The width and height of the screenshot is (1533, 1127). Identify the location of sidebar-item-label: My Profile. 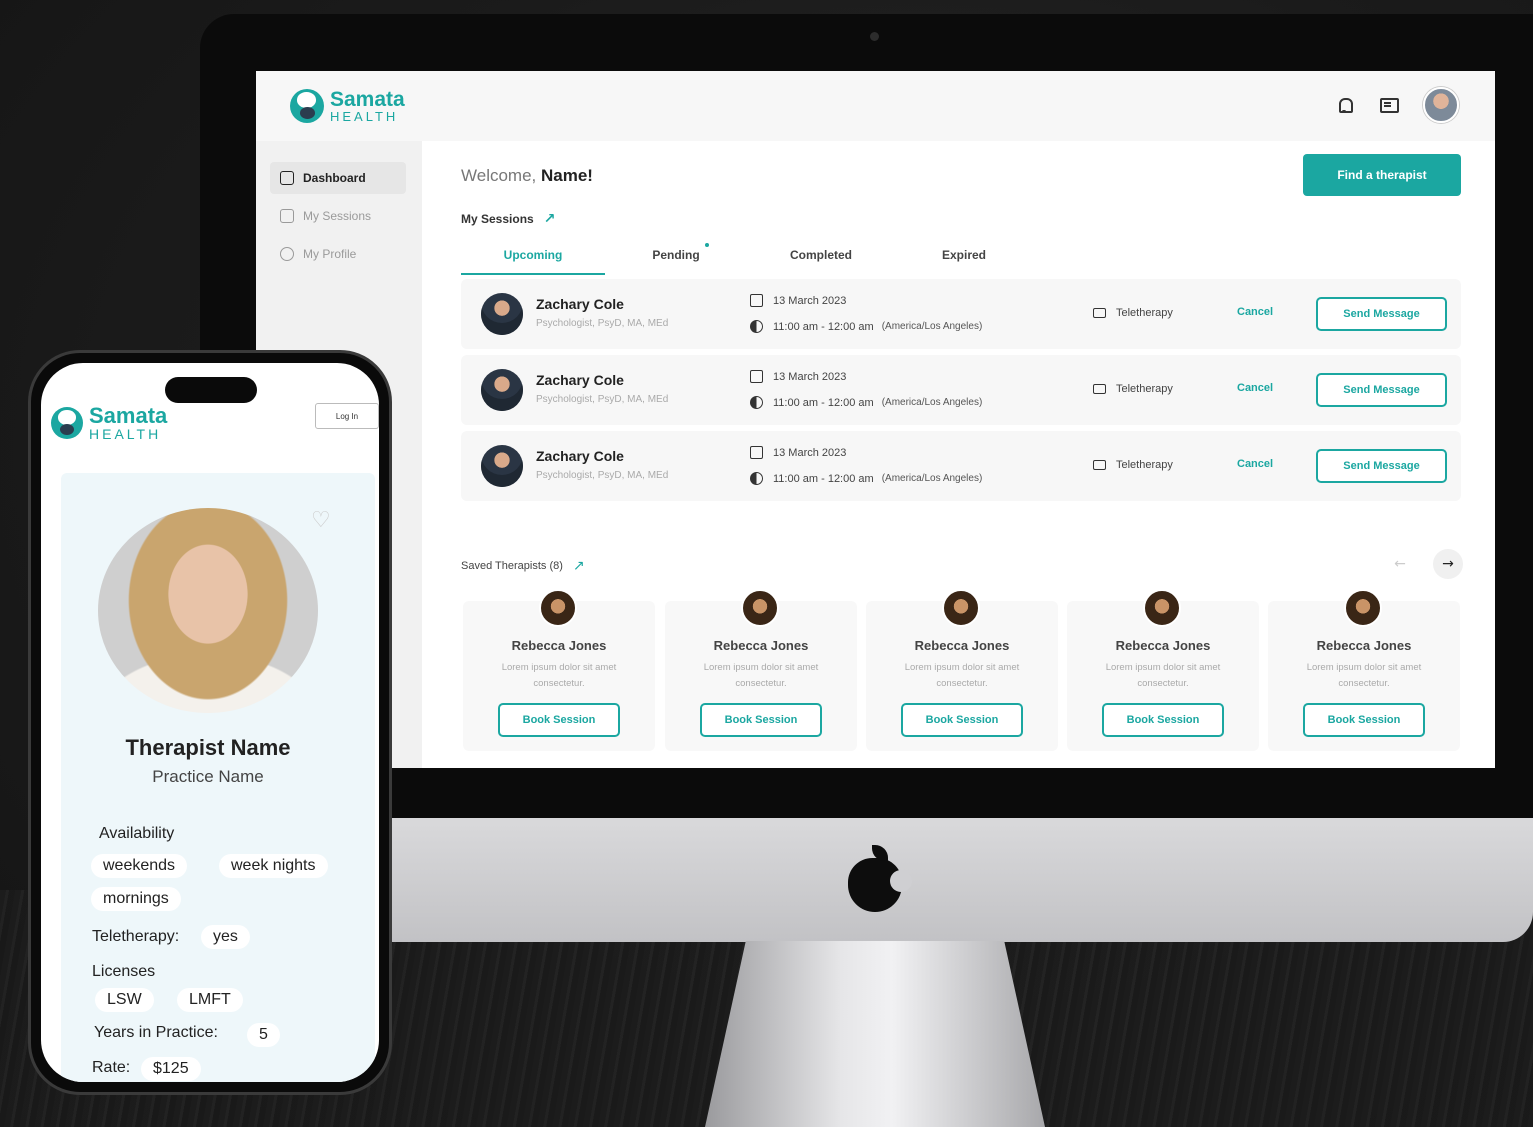
(330, 254).